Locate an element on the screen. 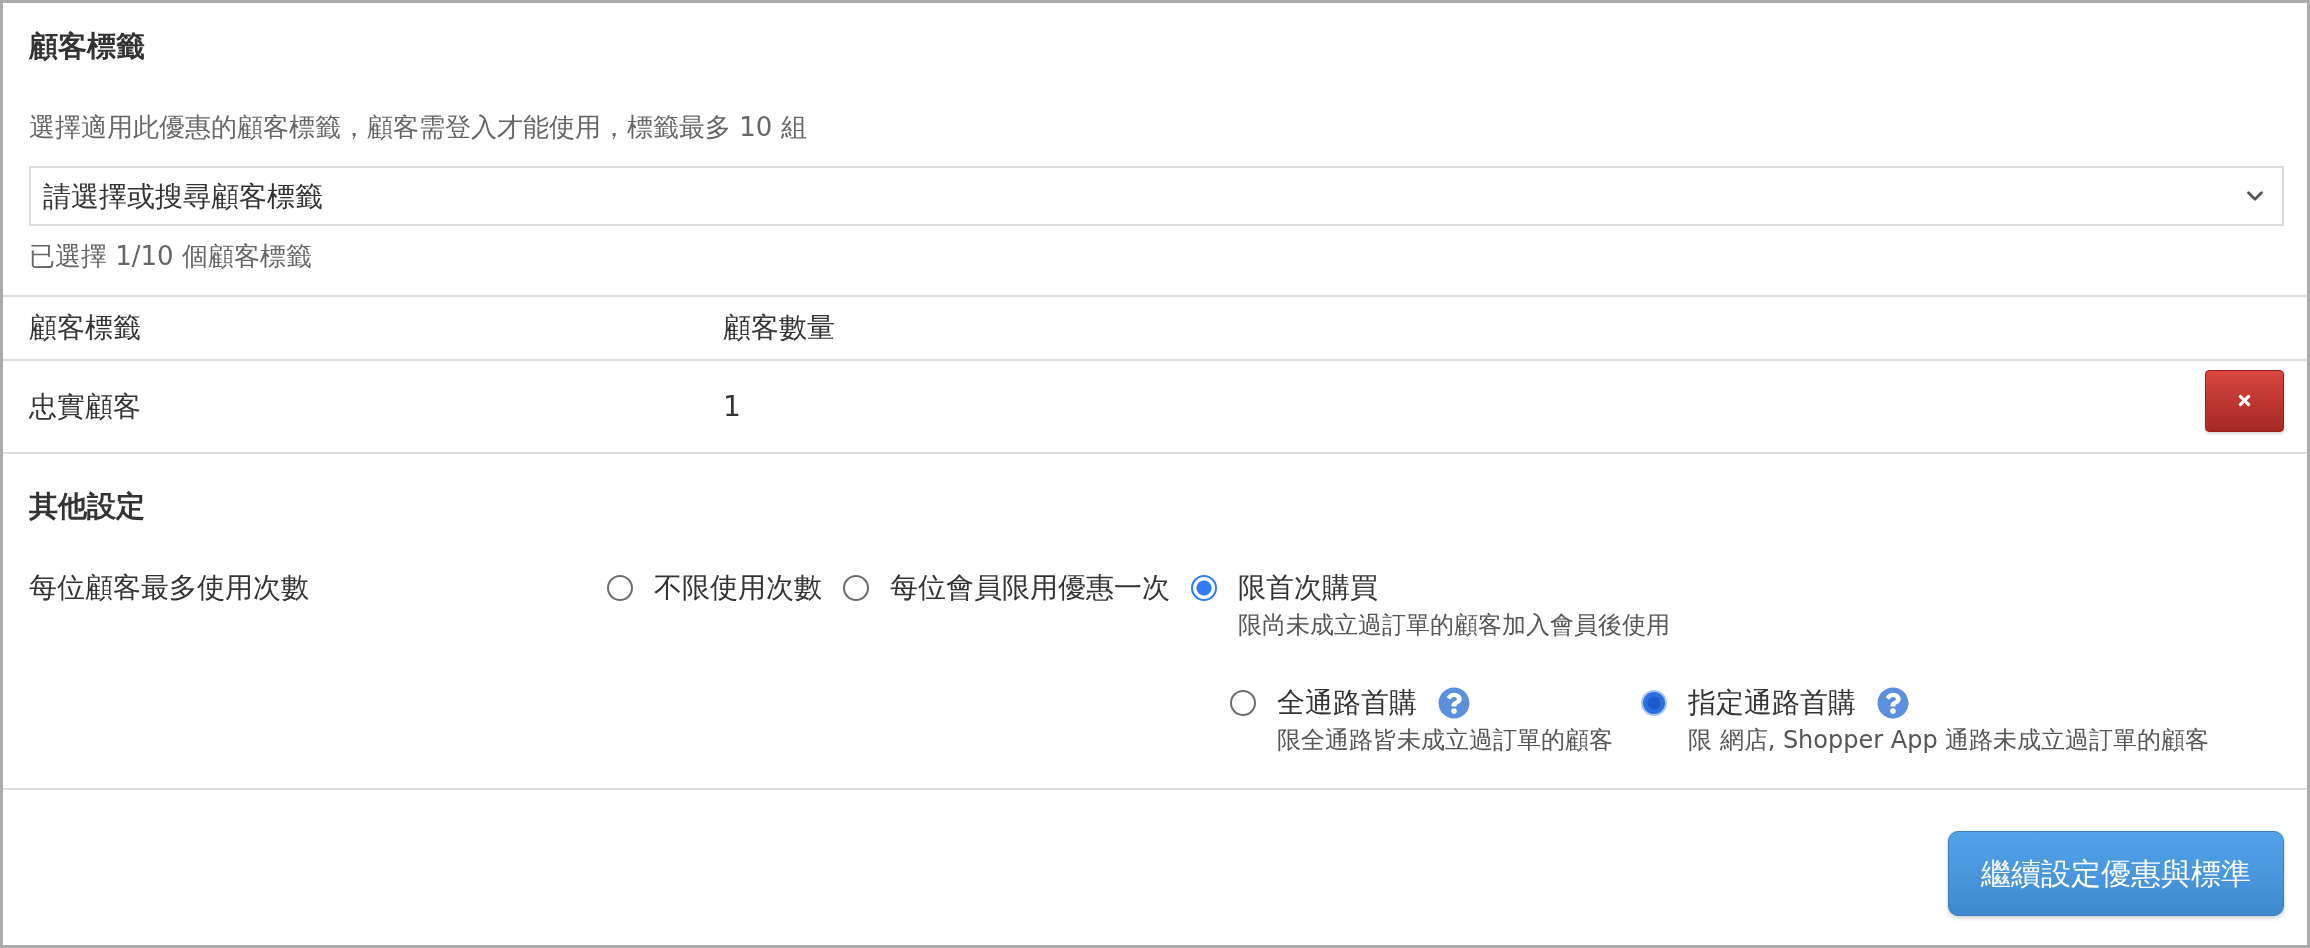  x-icon is located at coordinates (2244, 400).